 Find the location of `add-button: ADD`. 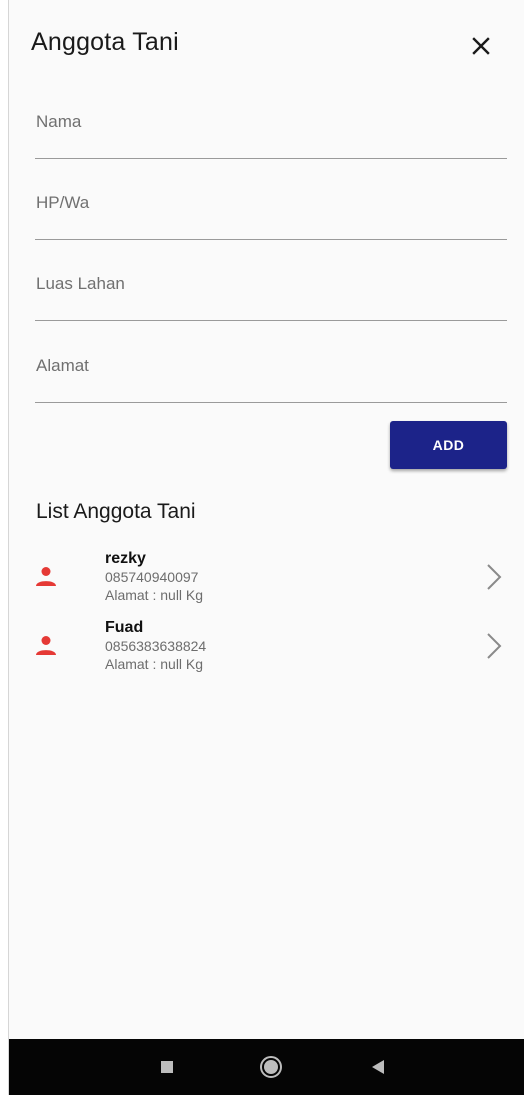

add-button: ADD is located at coordinates (448, 445).